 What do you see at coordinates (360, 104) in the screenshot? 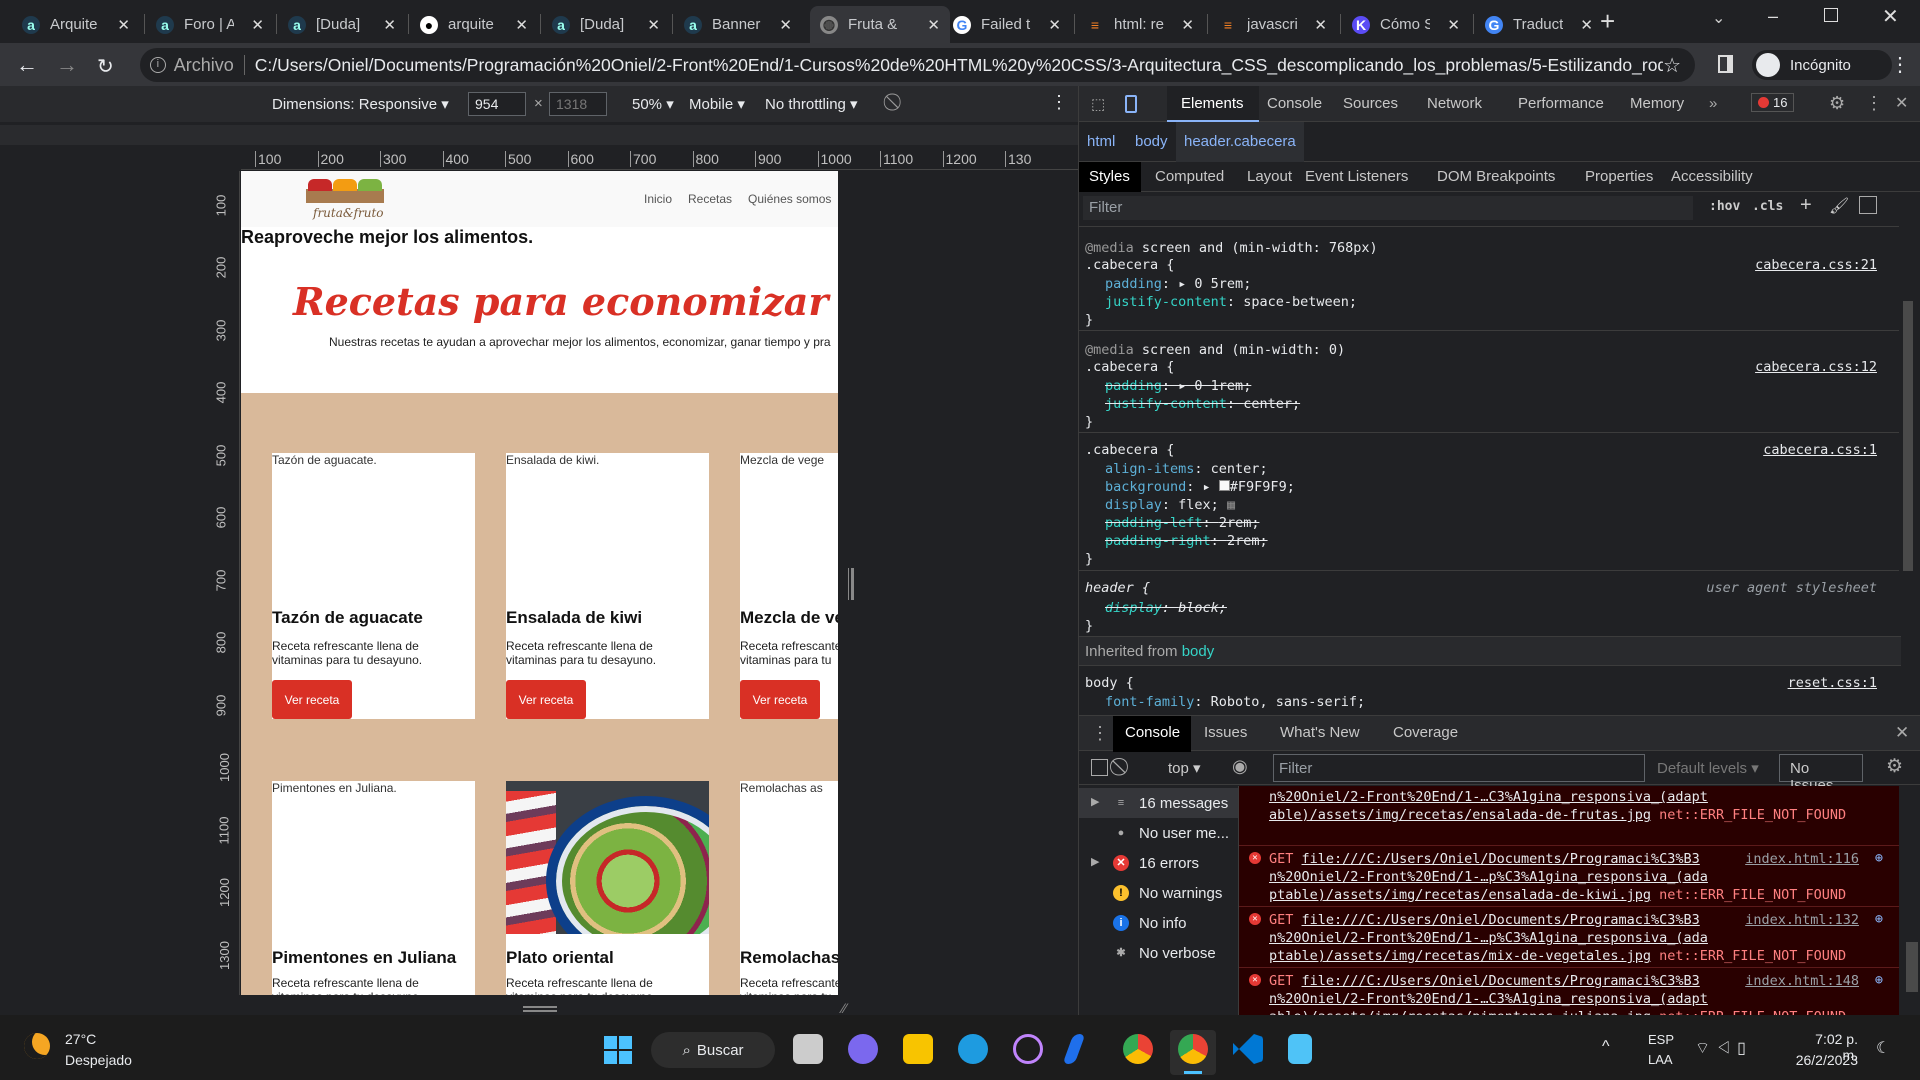
I see `dimensions-select: Dimensions: Responsive ▾` at bounding box center [360, 104].